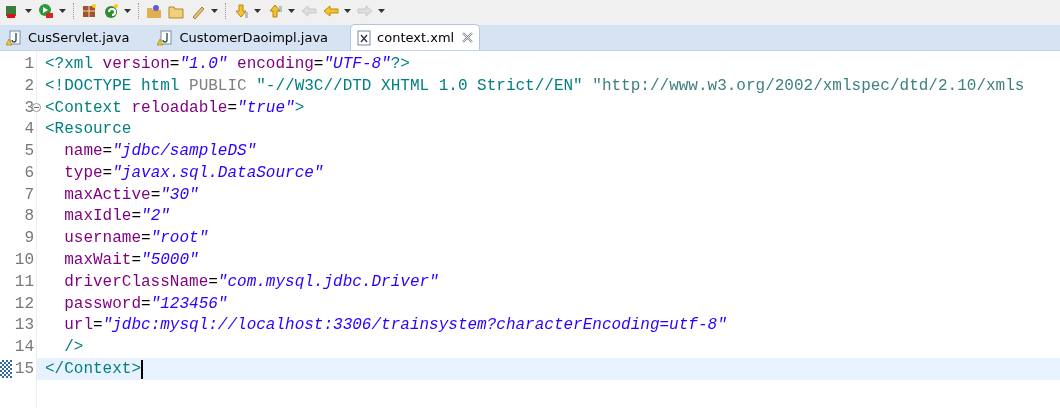  What do you see at coordinates (364, 37) in the screenshot?
I see `xml-file-icon` at bounding box center [364, 37].